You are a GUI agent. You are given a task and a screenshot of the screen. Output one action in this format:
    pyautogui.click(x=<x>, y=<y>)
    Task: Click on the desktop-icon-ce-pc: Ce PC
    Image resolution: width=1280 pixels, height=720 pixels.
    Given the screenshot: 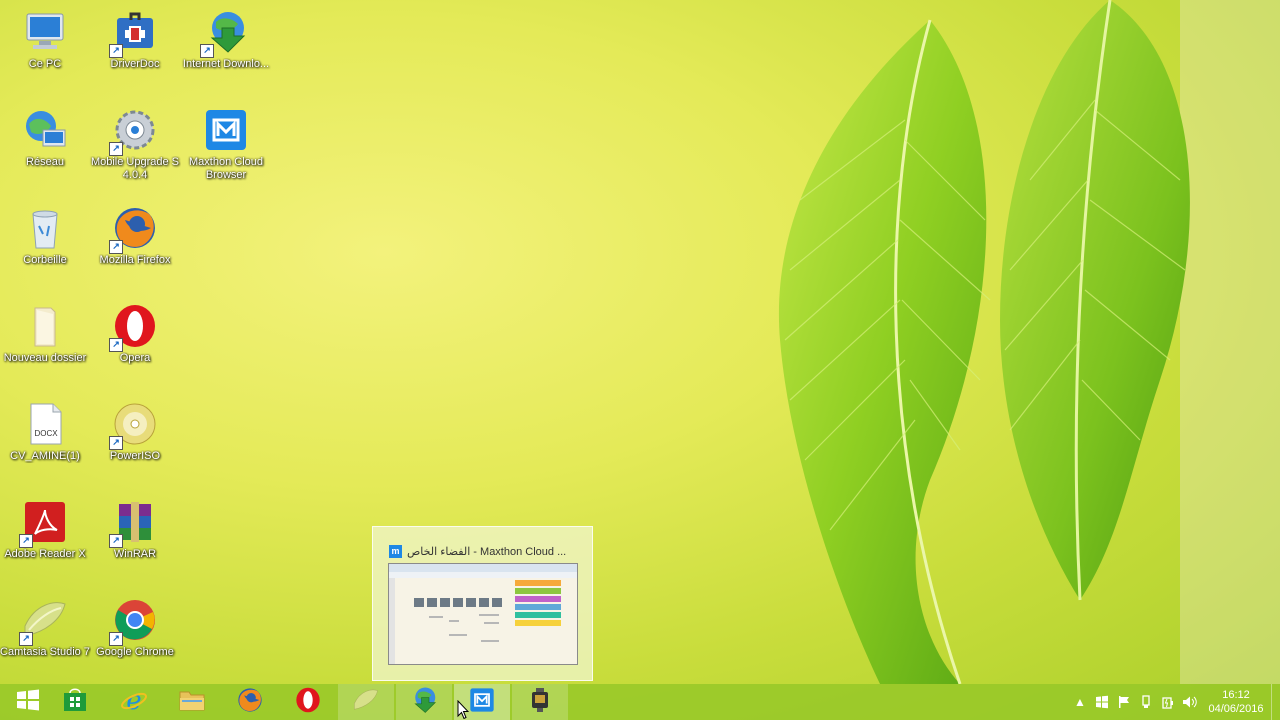 What is the action you would take?
    pyautogui.click(x=45, y=44)
    